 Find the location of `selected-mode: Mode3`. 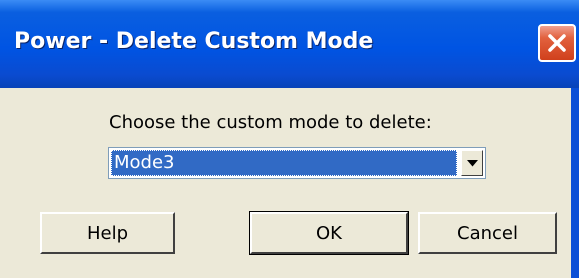

selected-mode: Mode3 is located at coordinates (284, 163).